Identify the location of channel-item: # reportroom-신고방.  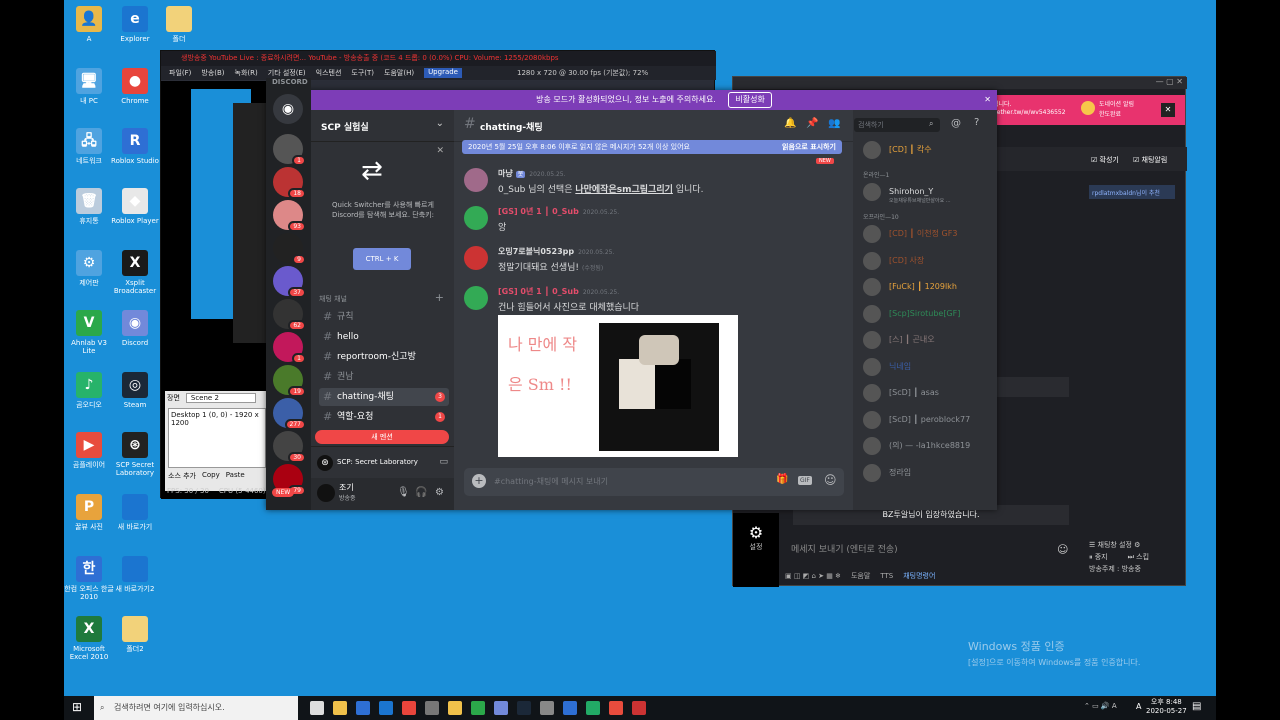
(384, 357).